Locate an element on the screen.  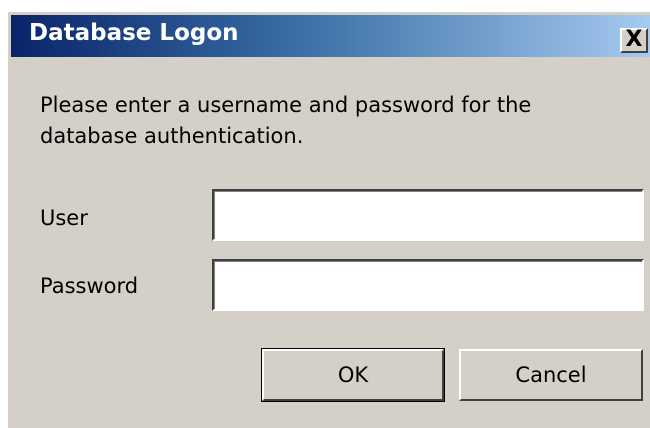
password-input is located at coordinates (428, 285).